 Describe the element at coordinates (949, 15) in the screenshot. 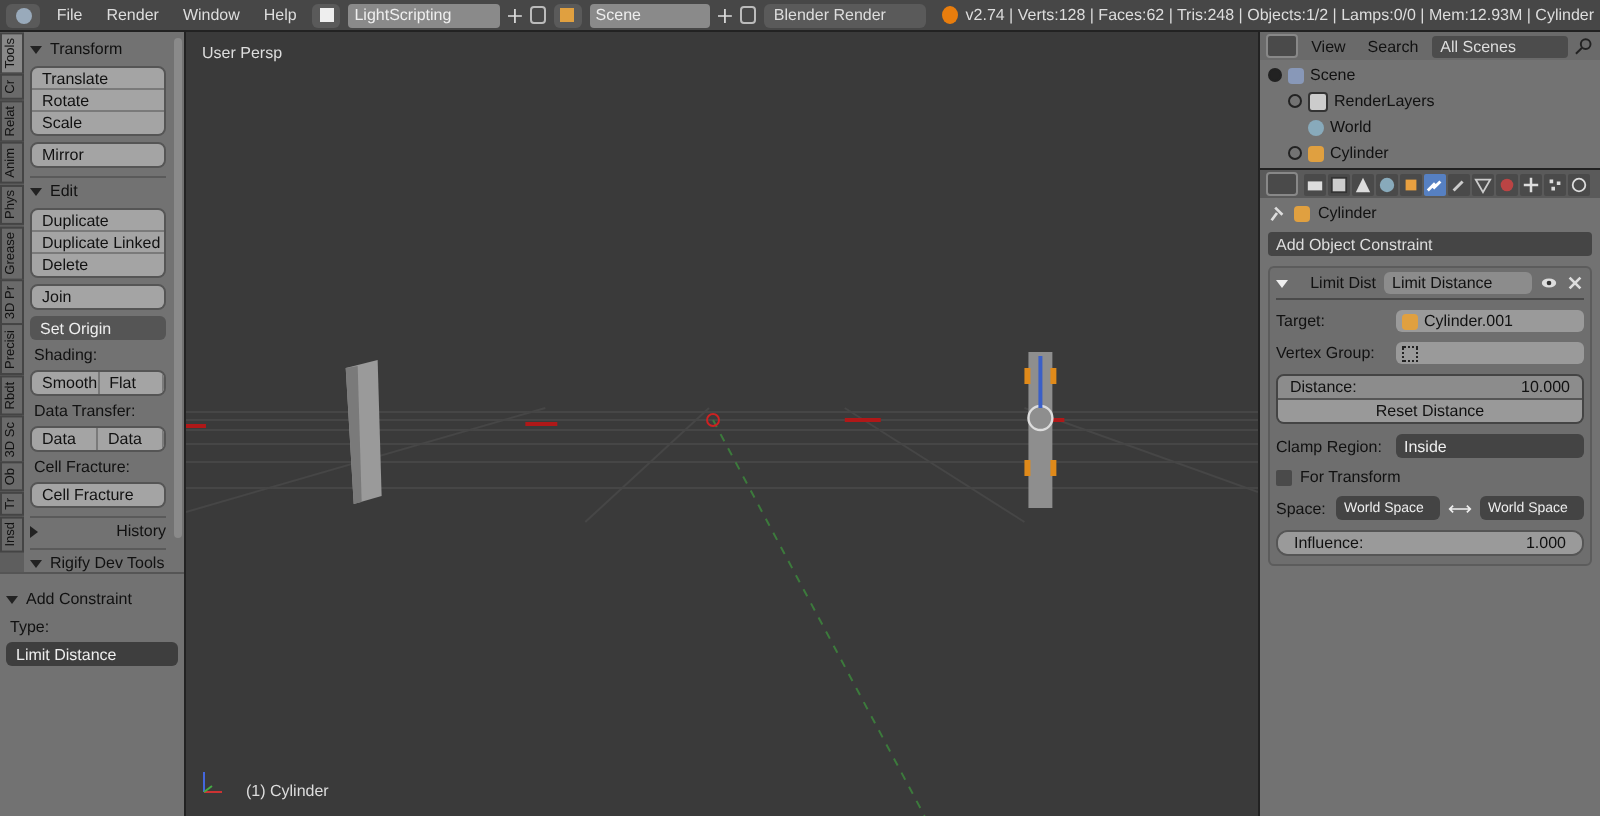

I see `logo-icon` at that location.